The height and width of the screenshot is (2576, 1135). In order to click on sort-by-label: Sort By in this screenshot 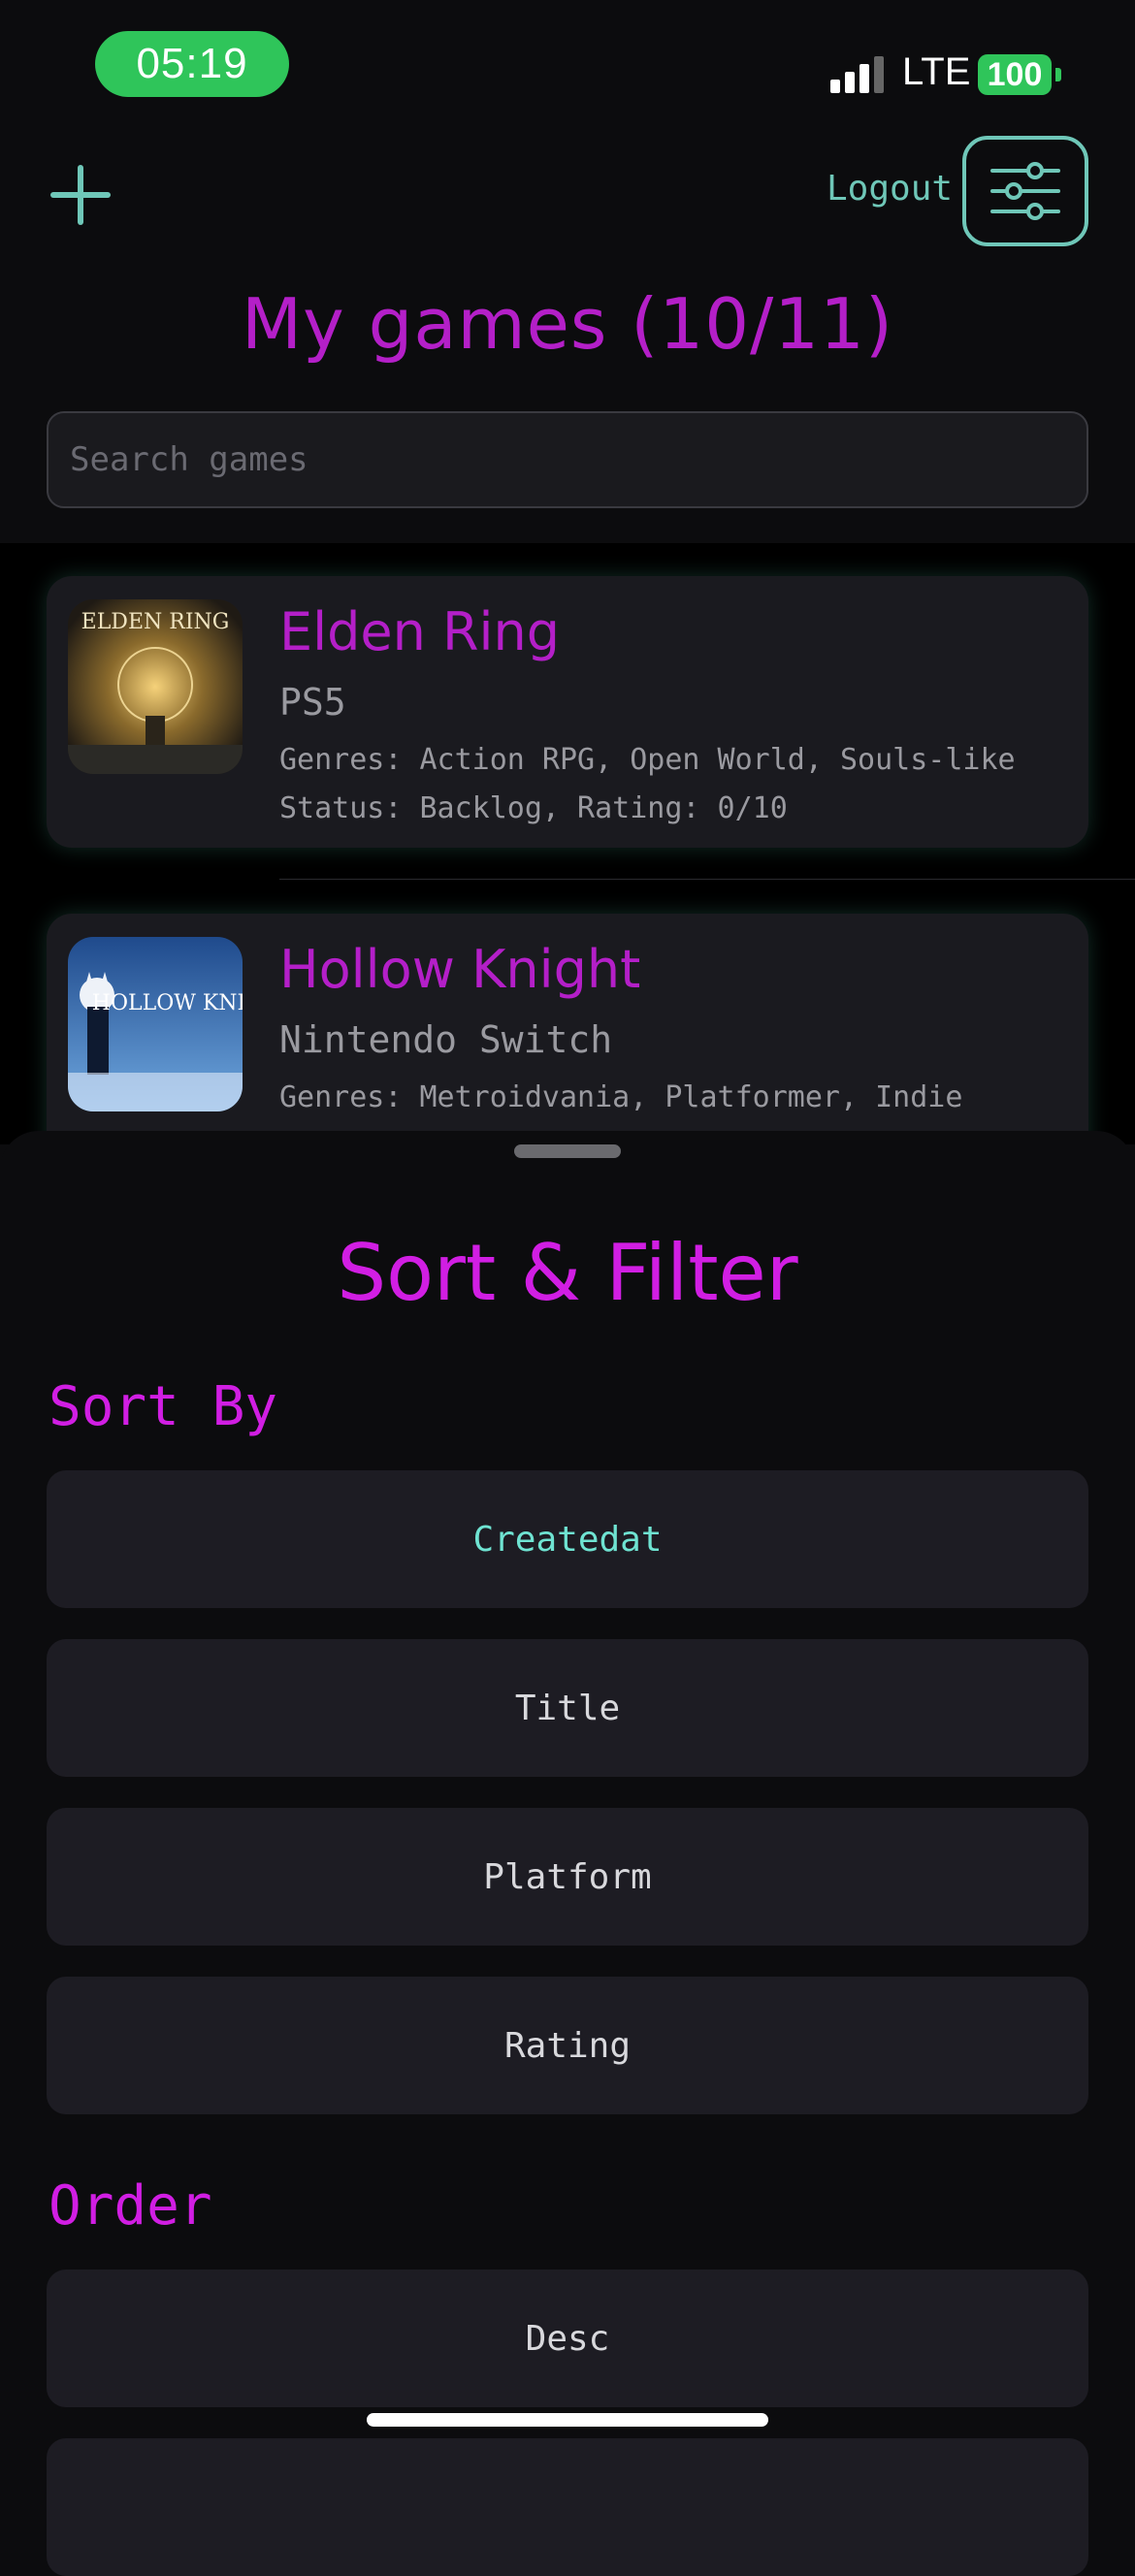, I will do `click(163, 1406)`.